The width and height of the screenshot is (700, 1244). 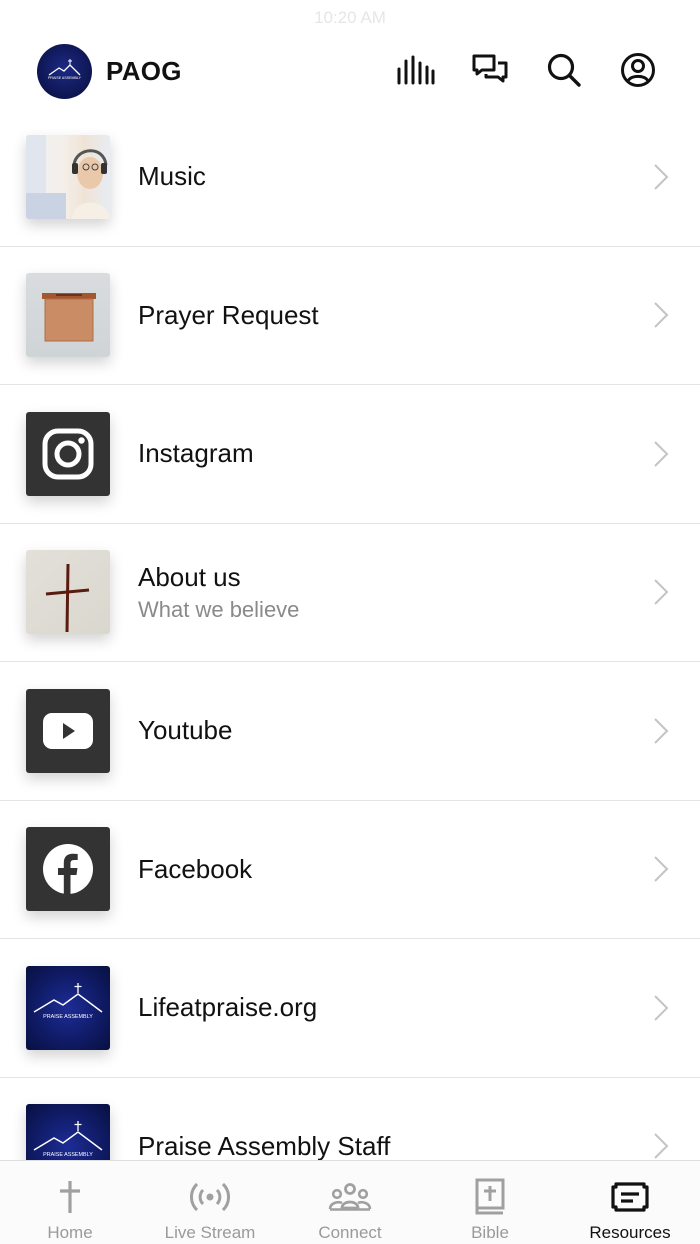 I want to click on profile-icon, so click(x=638, y=70).